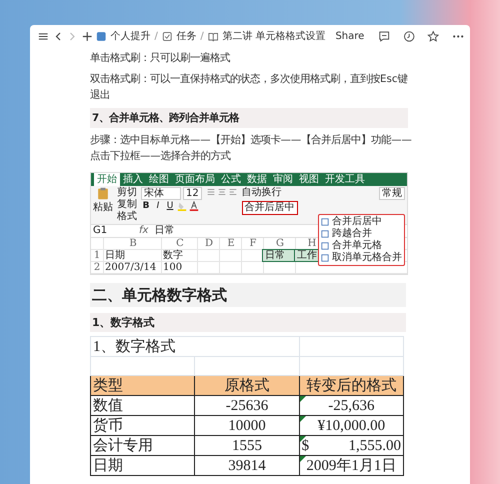  I want to click on ribbon-tab: 绘图, so click(159, 179).